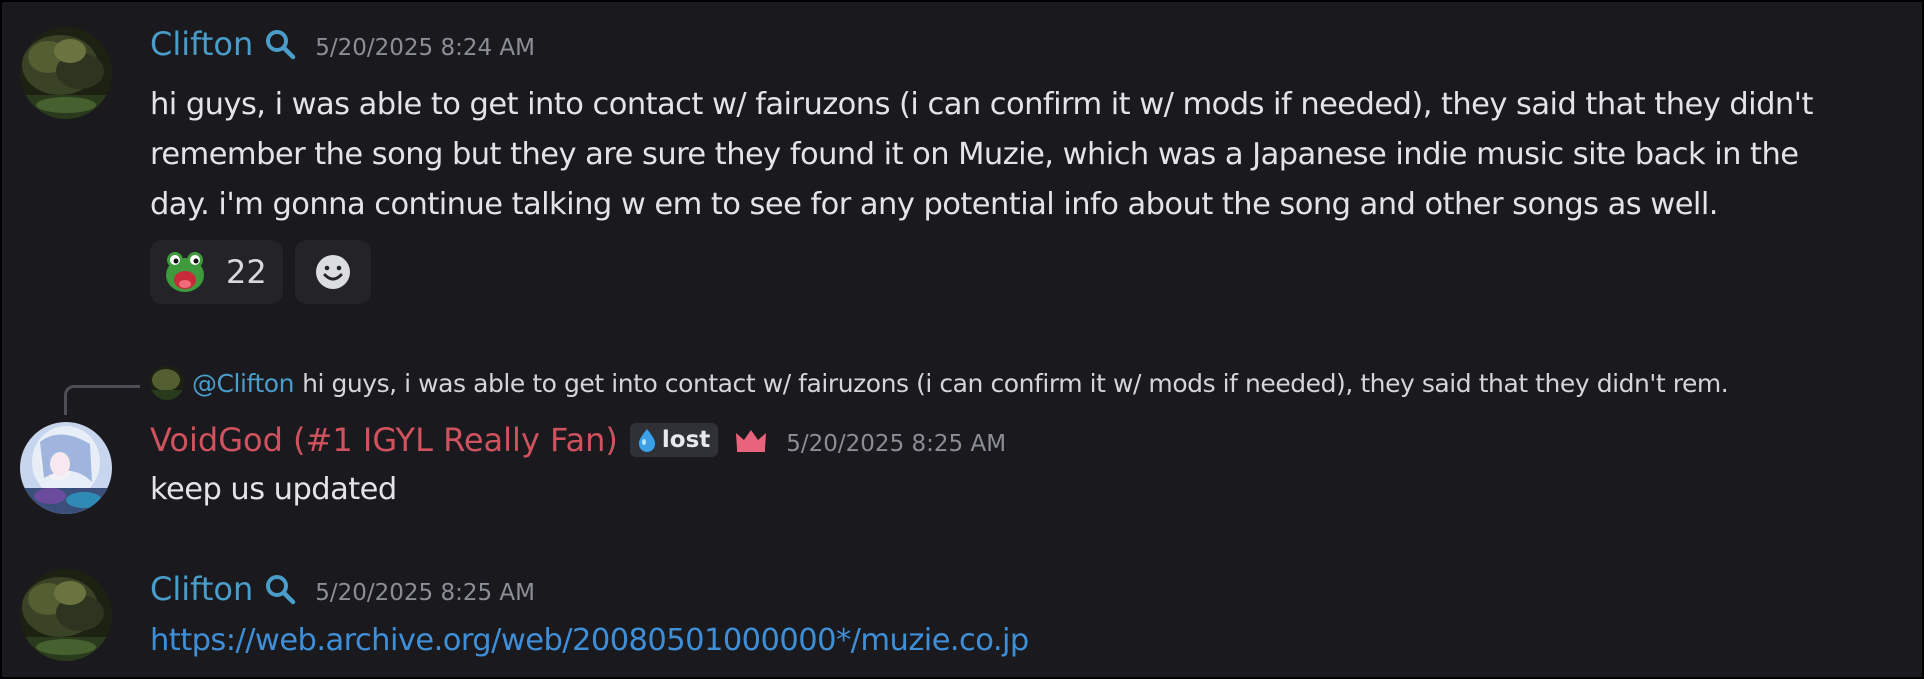 This screenshot has height=679, width=1924. I want to click on crown-icon, so click(751, 441).